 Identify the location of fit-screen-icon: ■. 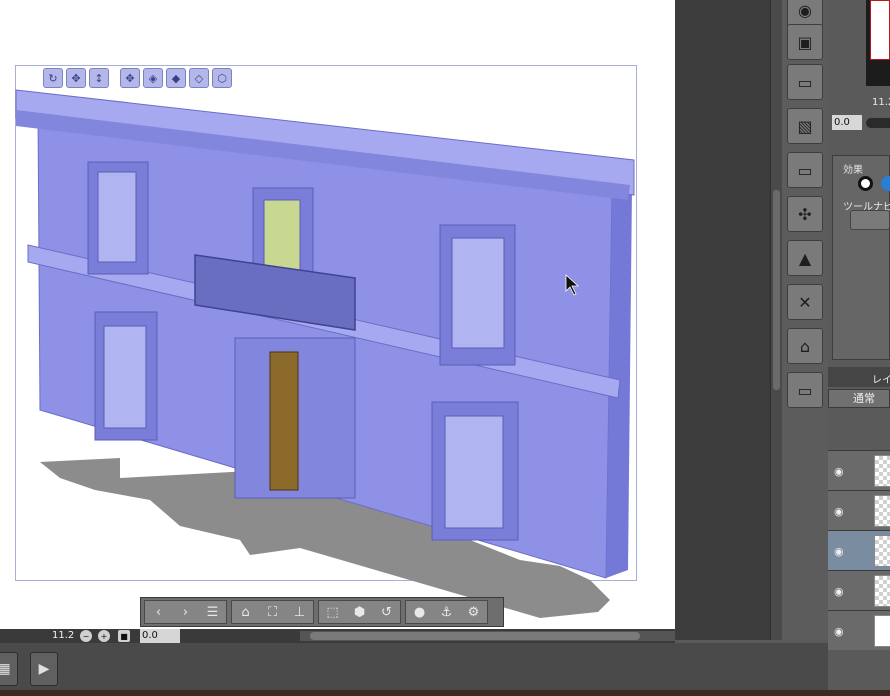
(124, 636).